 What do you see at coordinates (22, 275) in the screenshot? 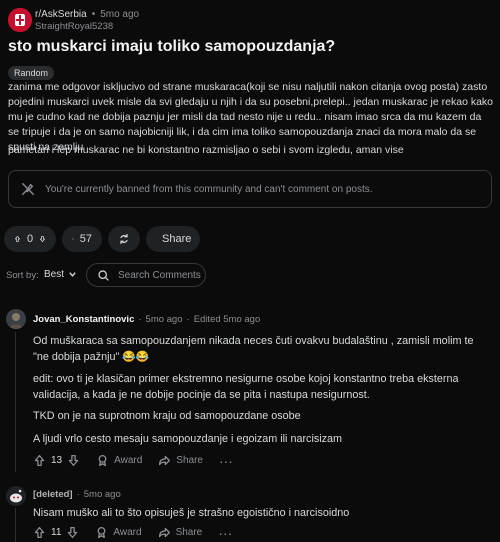
I see `sort-label: Sort by:` at bounding box center [22, 275].